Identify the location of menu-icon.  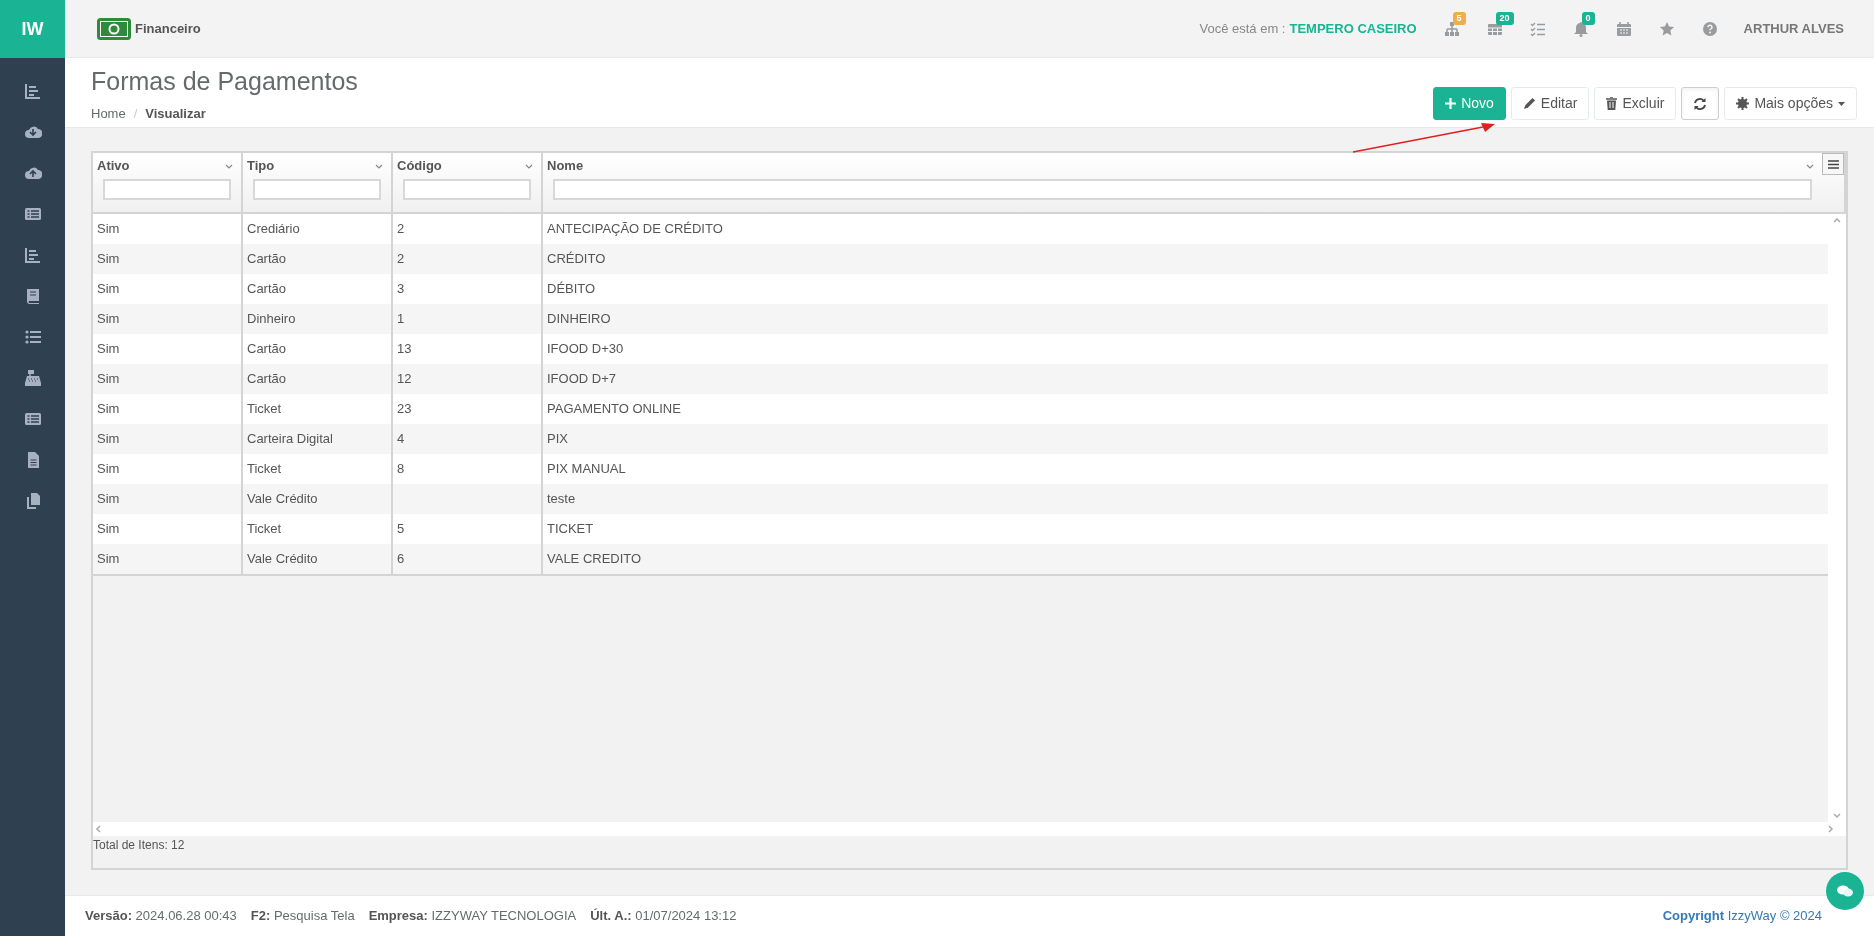
(1833, 164).